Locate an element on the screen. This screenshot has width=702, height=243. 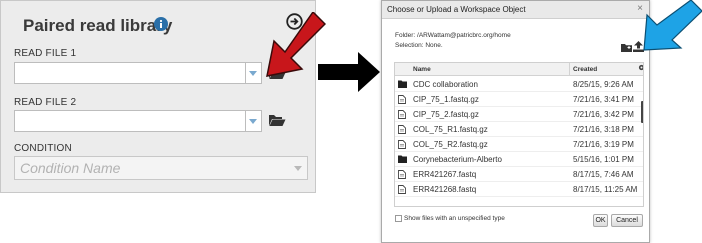
scrollbar-thumb is located at coordinates (642, 112).